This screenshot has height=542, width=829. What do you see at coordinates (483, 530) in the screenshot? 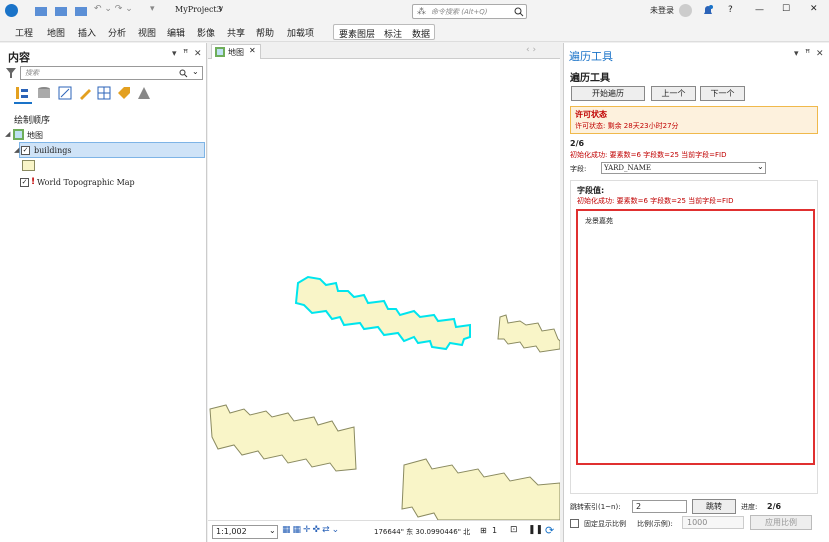
I see `selected-features-icon: ⊞` at bounding box center [483, 530].